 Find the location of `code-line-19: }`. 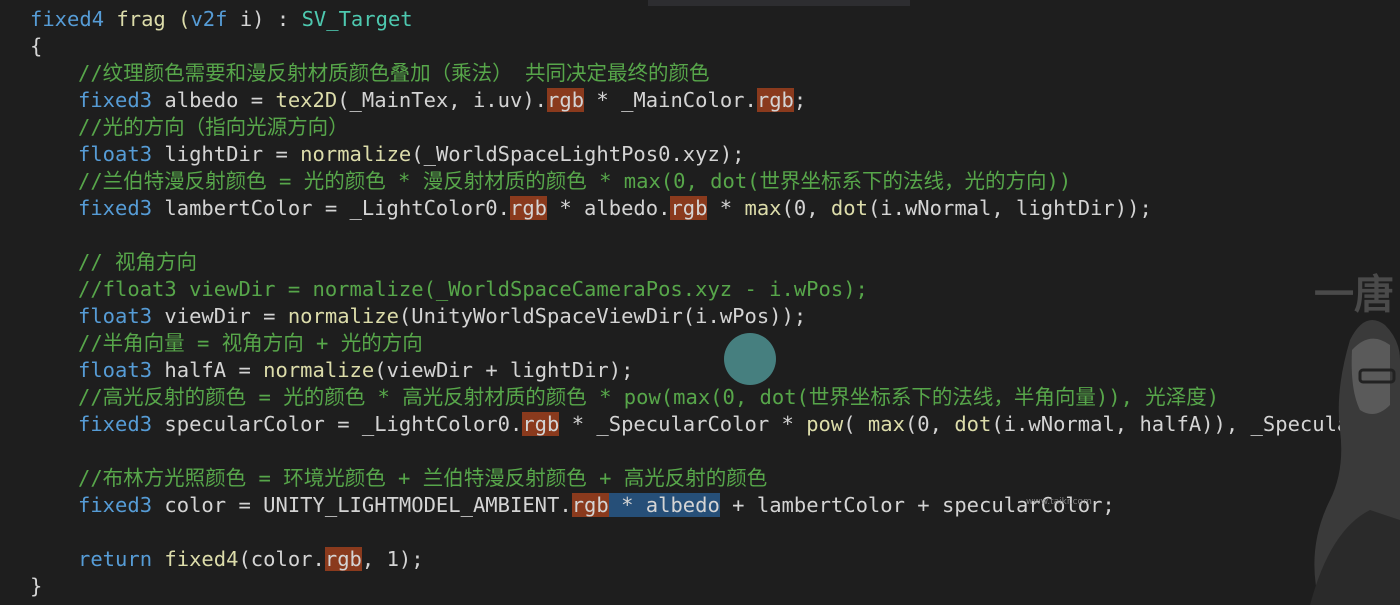

code-line-19: } is located at coordinates (36, 586).